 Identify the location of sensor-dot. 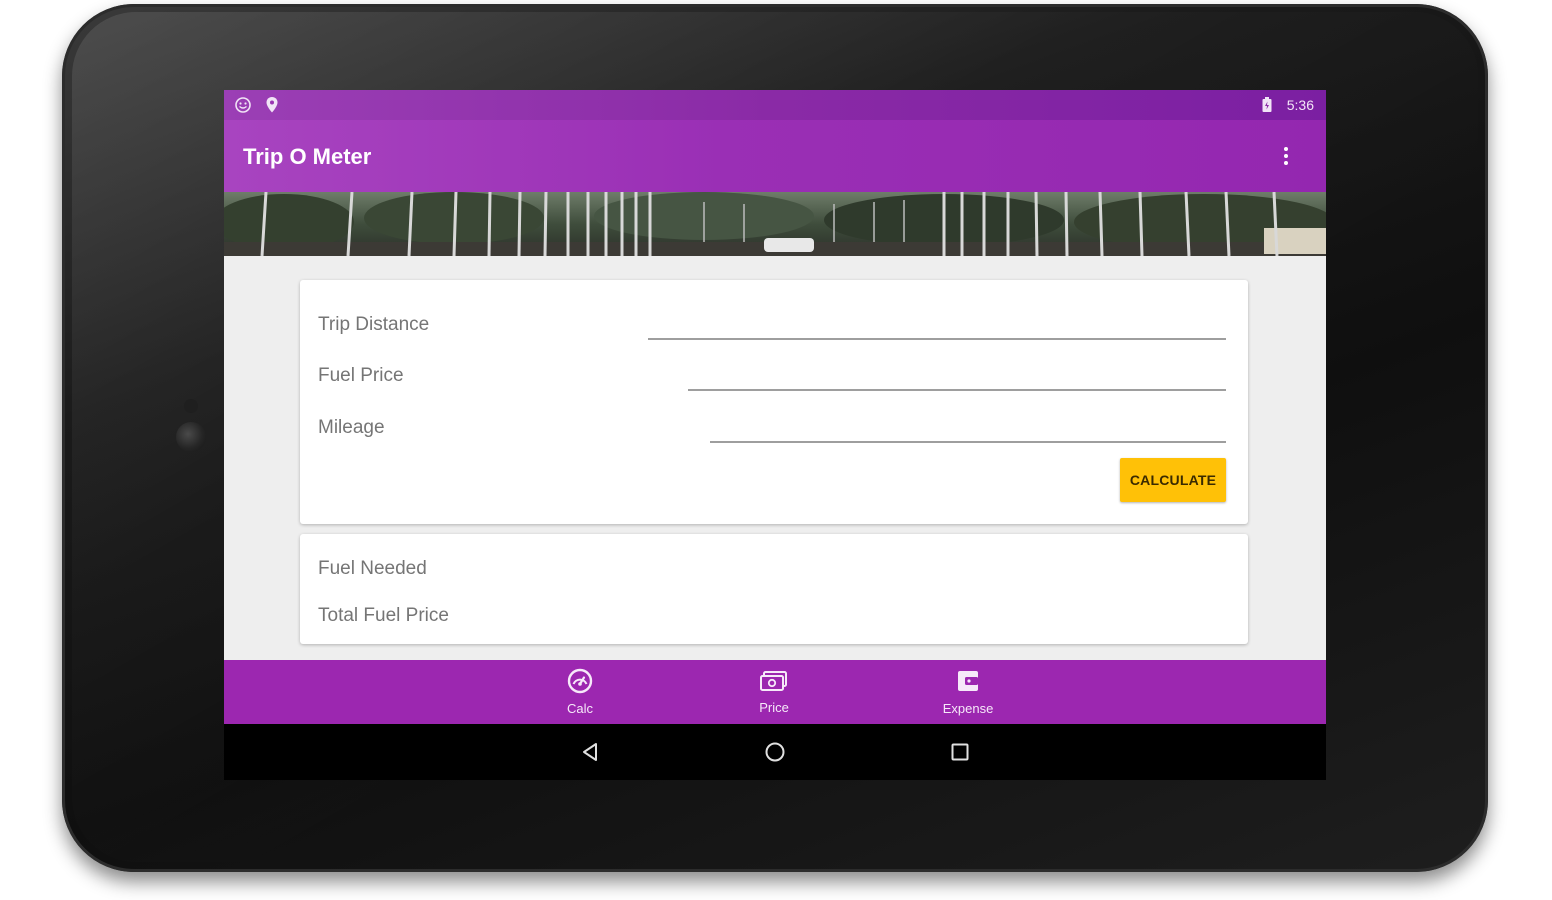
(191, 406).